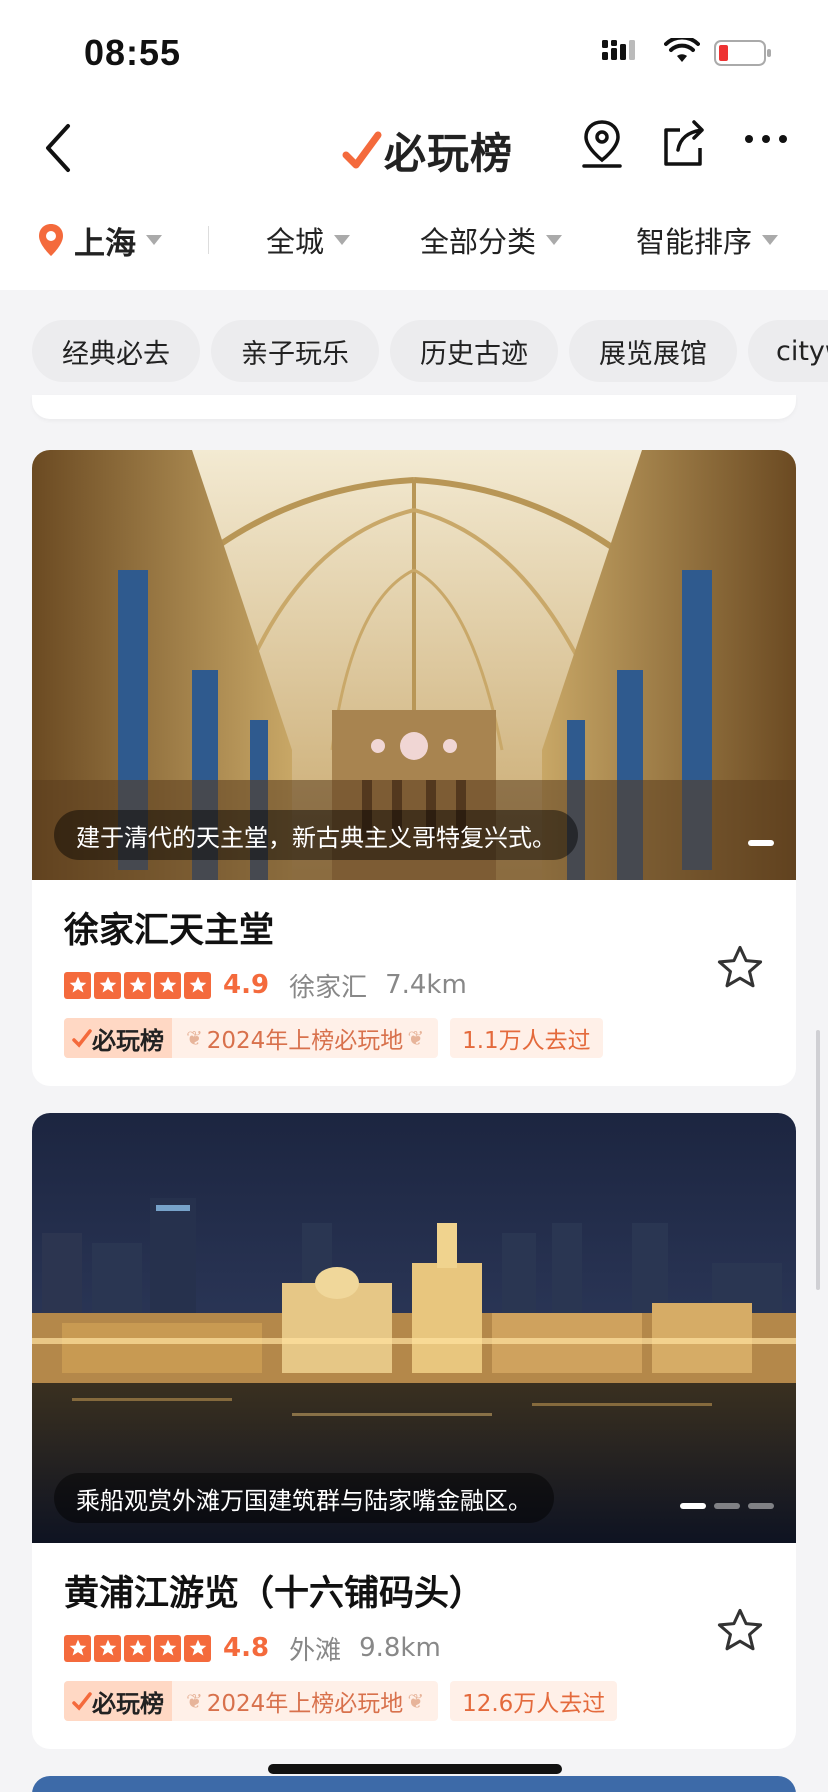  What do you see at coordinates (169, 931) in the screenshot?
I see `attraction-title: 徐家汇天主堂` at bounding box center [169, 931].